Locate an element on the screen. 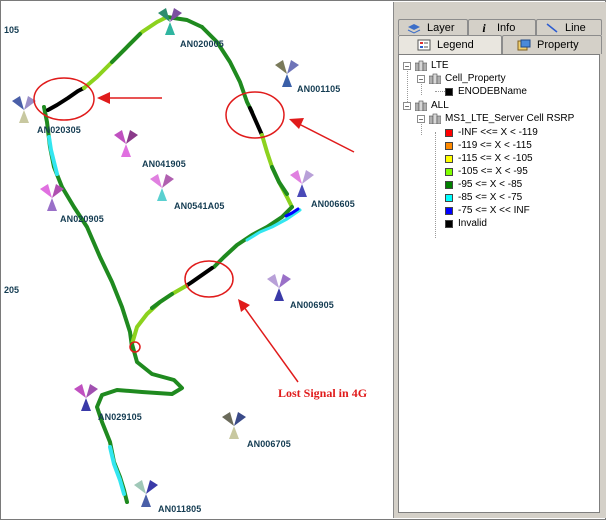 This screenshot has width=606, height=520. legend-range-item: Invalid is located at coordinates (466, 223).